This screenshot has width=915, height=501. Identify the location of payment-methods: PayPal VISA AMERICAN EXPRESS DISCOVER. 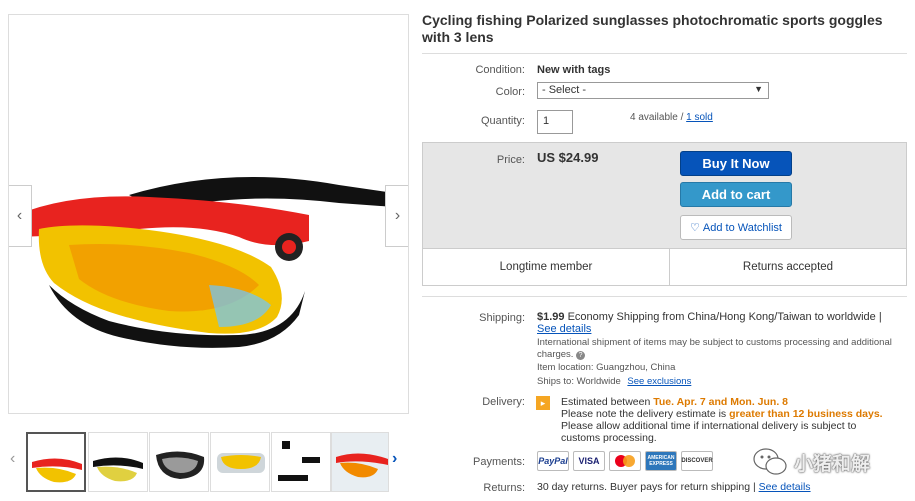
(625, 461).